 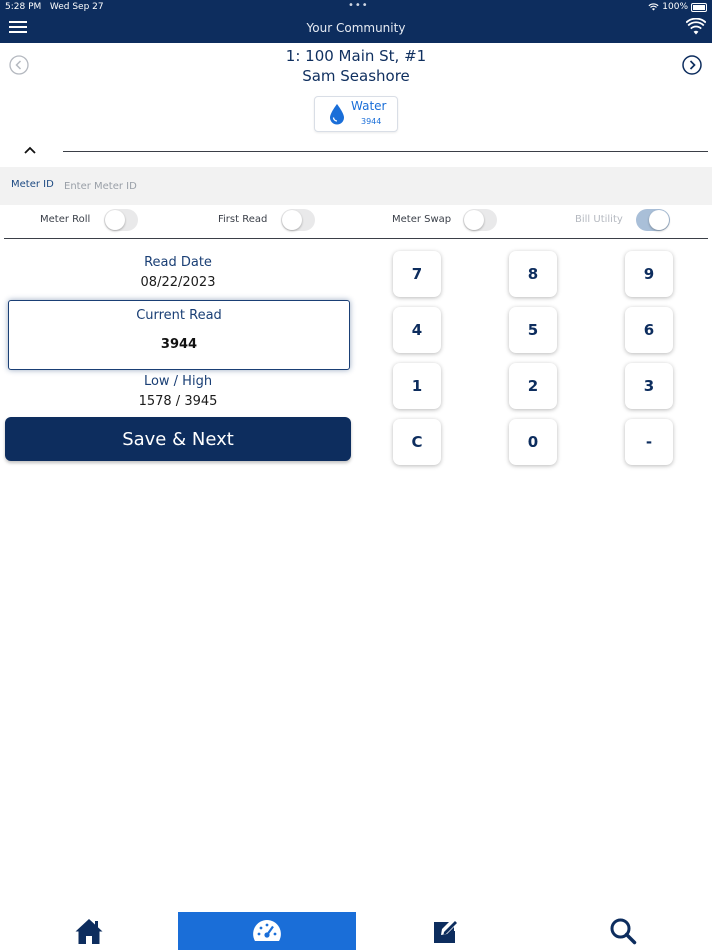 I want to click on speedometer-icon, so click(x=267, y=930).